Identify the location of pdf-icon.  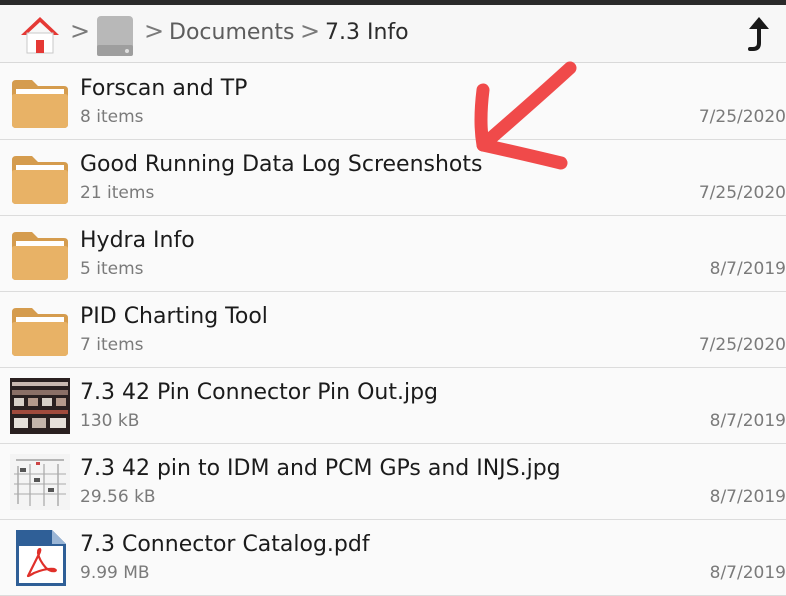
(41, 558).